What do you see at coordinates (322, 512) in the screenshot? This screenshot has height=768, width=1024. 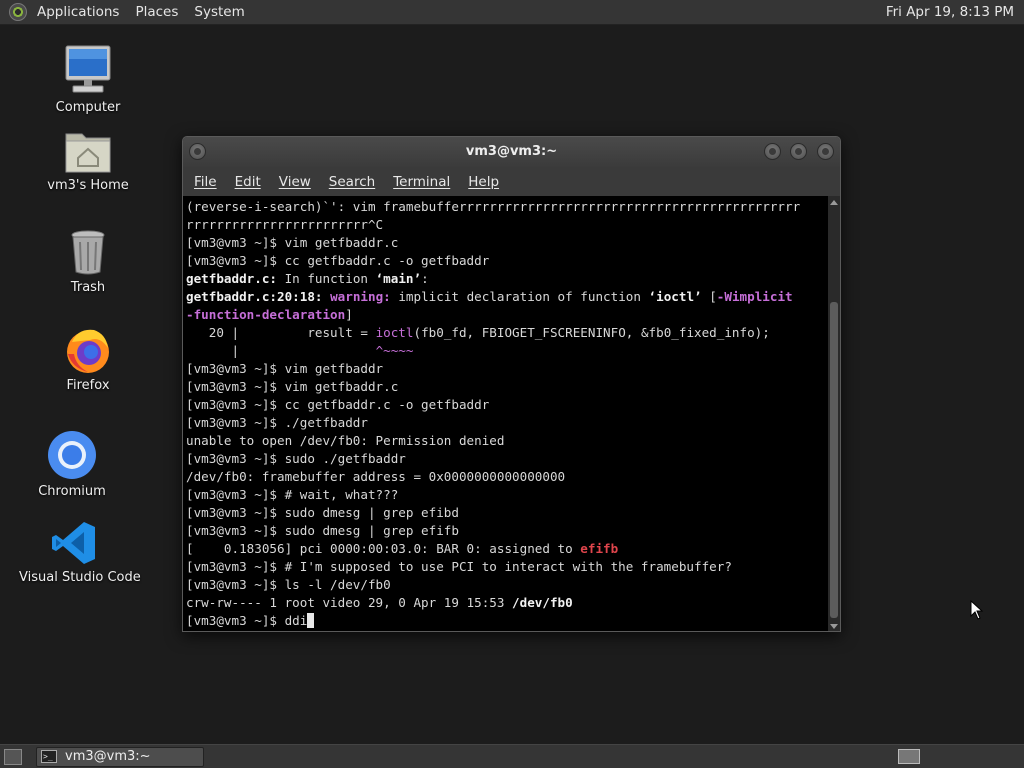 I see `terminal-text-segment: [vm3@vm3 ~]$ sudo dmesg | grep efibd` at bounding box center [322, 512].